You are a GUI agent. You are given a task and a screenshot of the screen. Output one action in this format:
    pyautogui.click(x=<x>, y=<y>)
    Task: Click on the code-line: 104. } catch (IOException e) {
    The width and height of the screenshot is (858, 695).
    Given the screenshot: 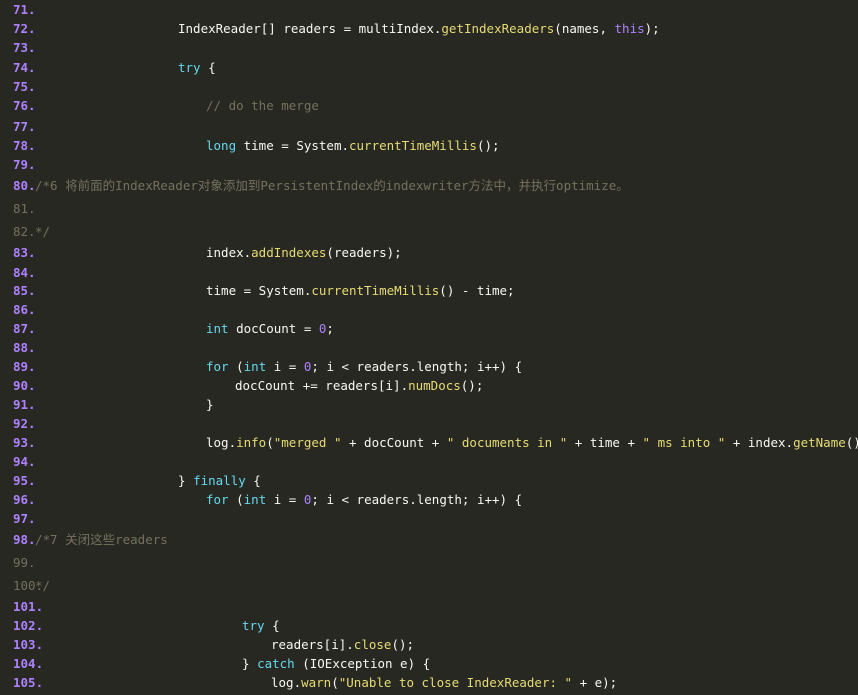 What is the action you would take?
    pyautogui.click(x=429, y=663)
    